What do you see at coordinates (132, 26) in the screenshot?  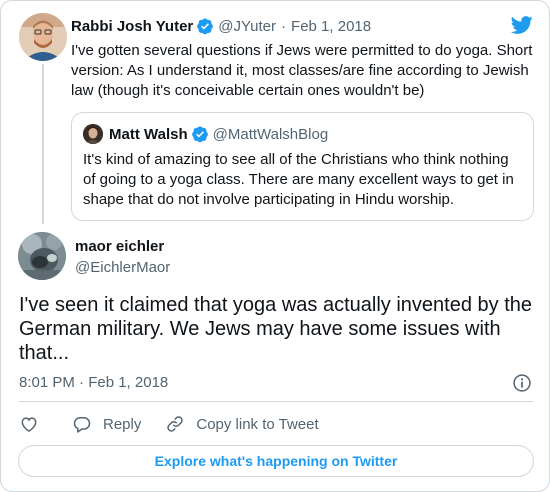 I see `parent-author-name: Rabbi Josh Yuter` at bounding box center [132, 26].